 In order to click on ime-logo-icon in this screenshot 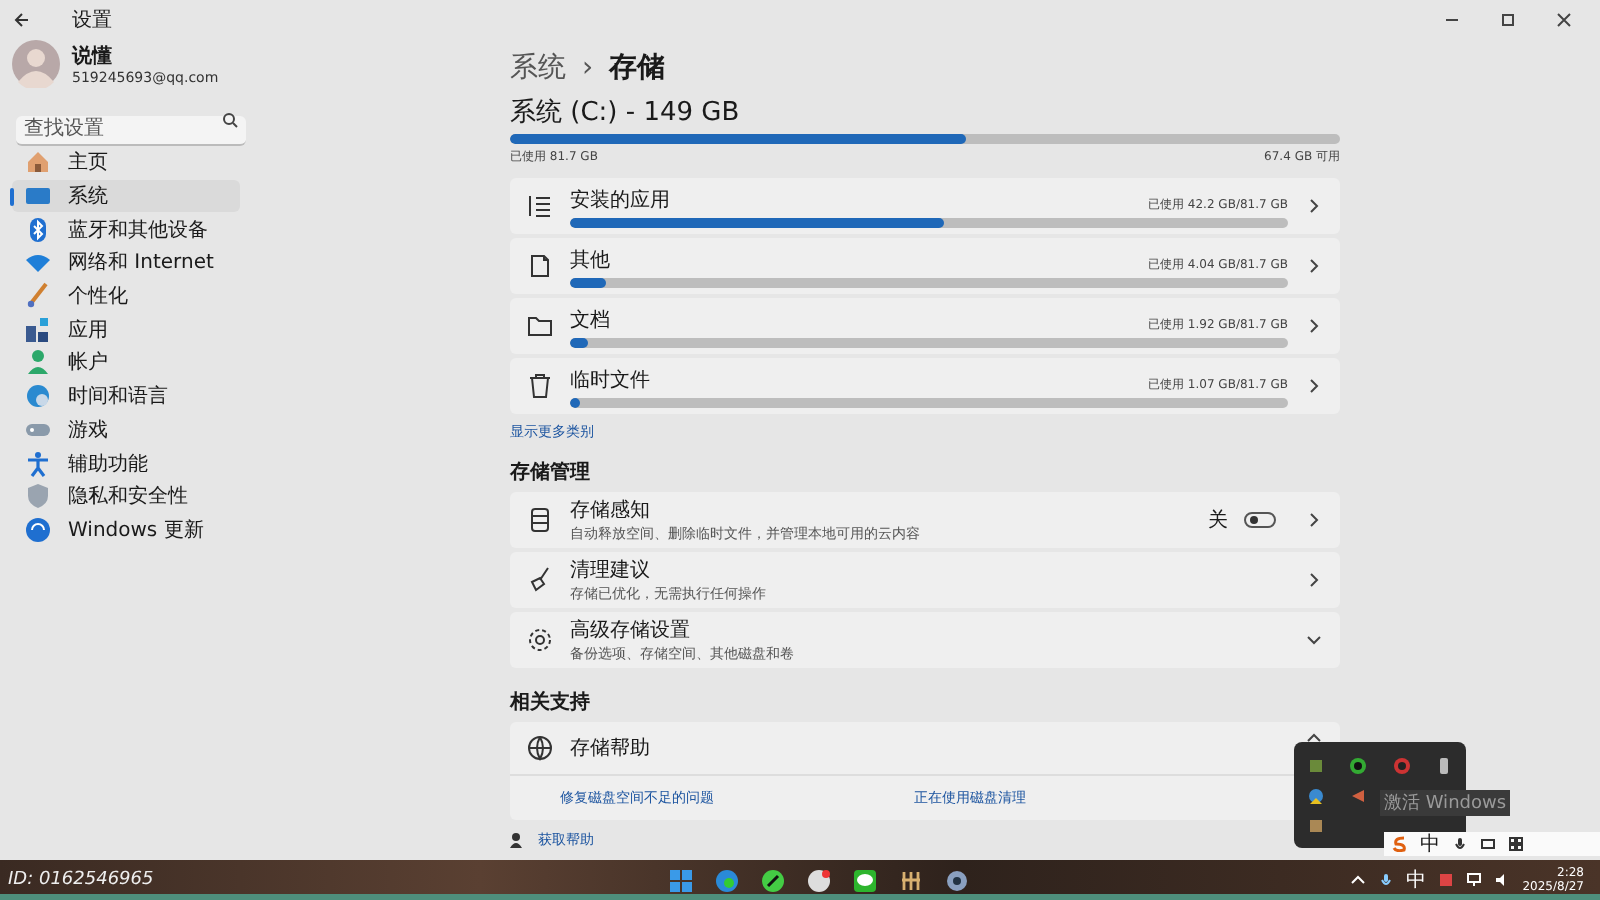, I will do `click(1400, 844)`.